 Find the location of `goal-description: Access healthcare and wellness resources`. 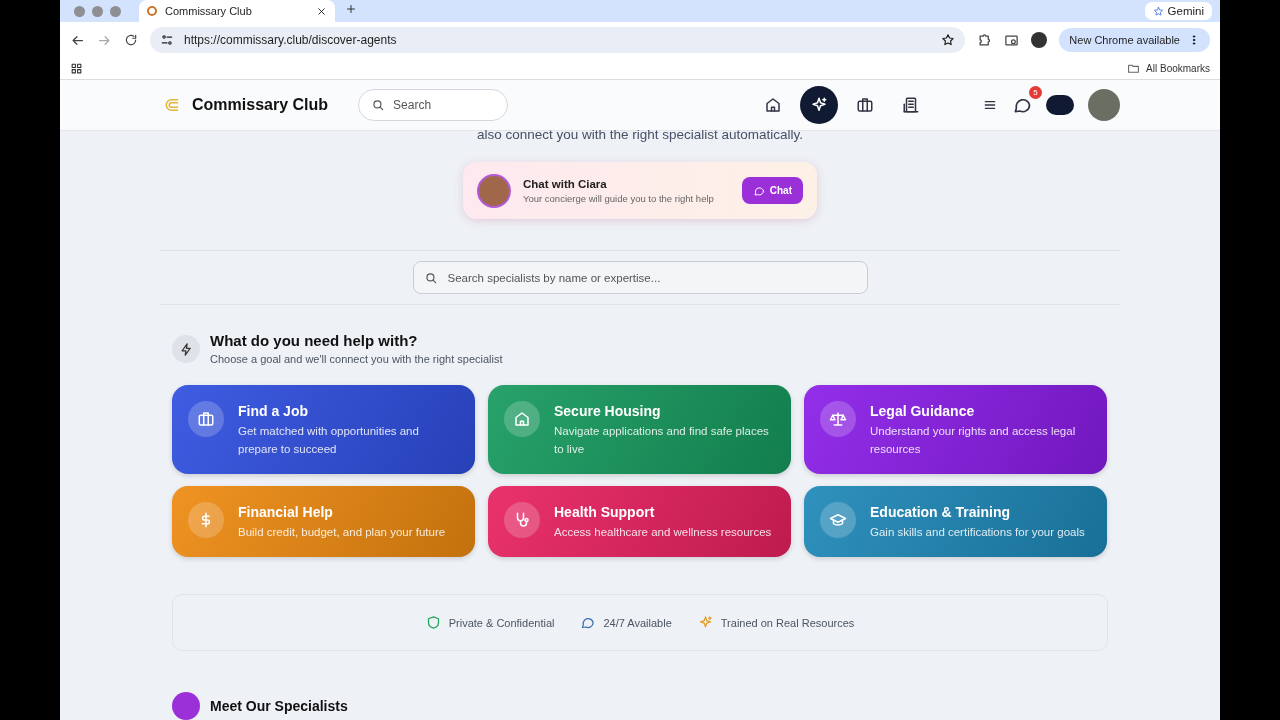

goal-description: Access healthcare and wellness resources is located at coordinates (663, 532).